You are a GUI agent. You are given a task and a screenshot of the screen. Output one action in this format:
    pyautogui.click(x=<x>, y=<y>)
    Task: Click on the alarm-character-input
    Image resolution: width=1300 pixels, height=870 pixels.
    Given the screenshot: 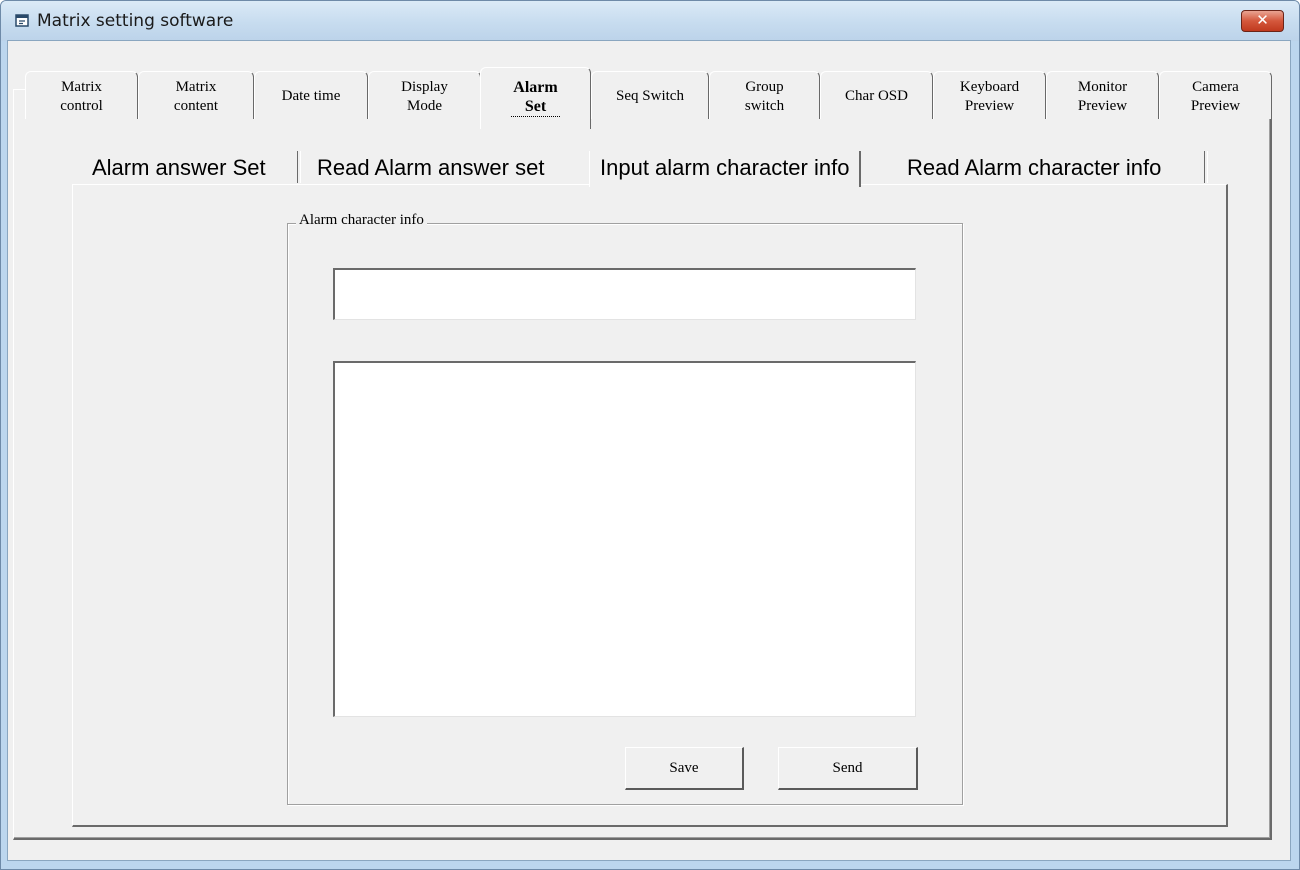 What is the action you would take?
    pyautogui.click(x=624, y=294)
    